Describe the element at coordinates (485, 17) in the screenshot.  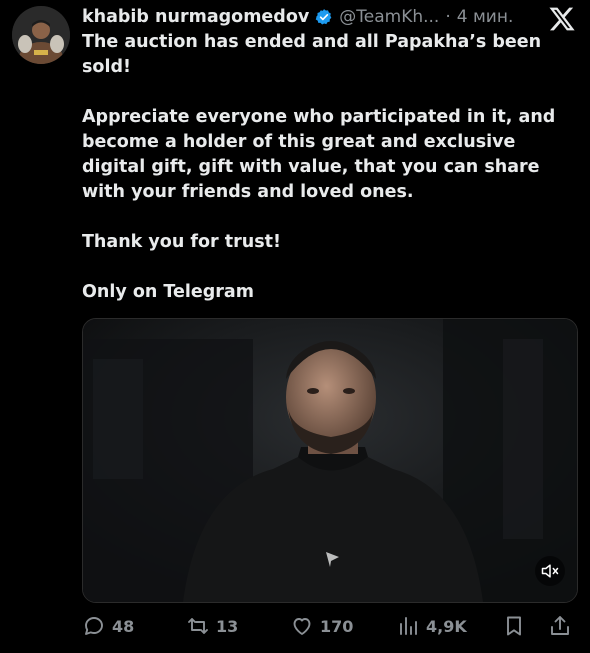
I see `timestamp: 4 мин.` at that location.